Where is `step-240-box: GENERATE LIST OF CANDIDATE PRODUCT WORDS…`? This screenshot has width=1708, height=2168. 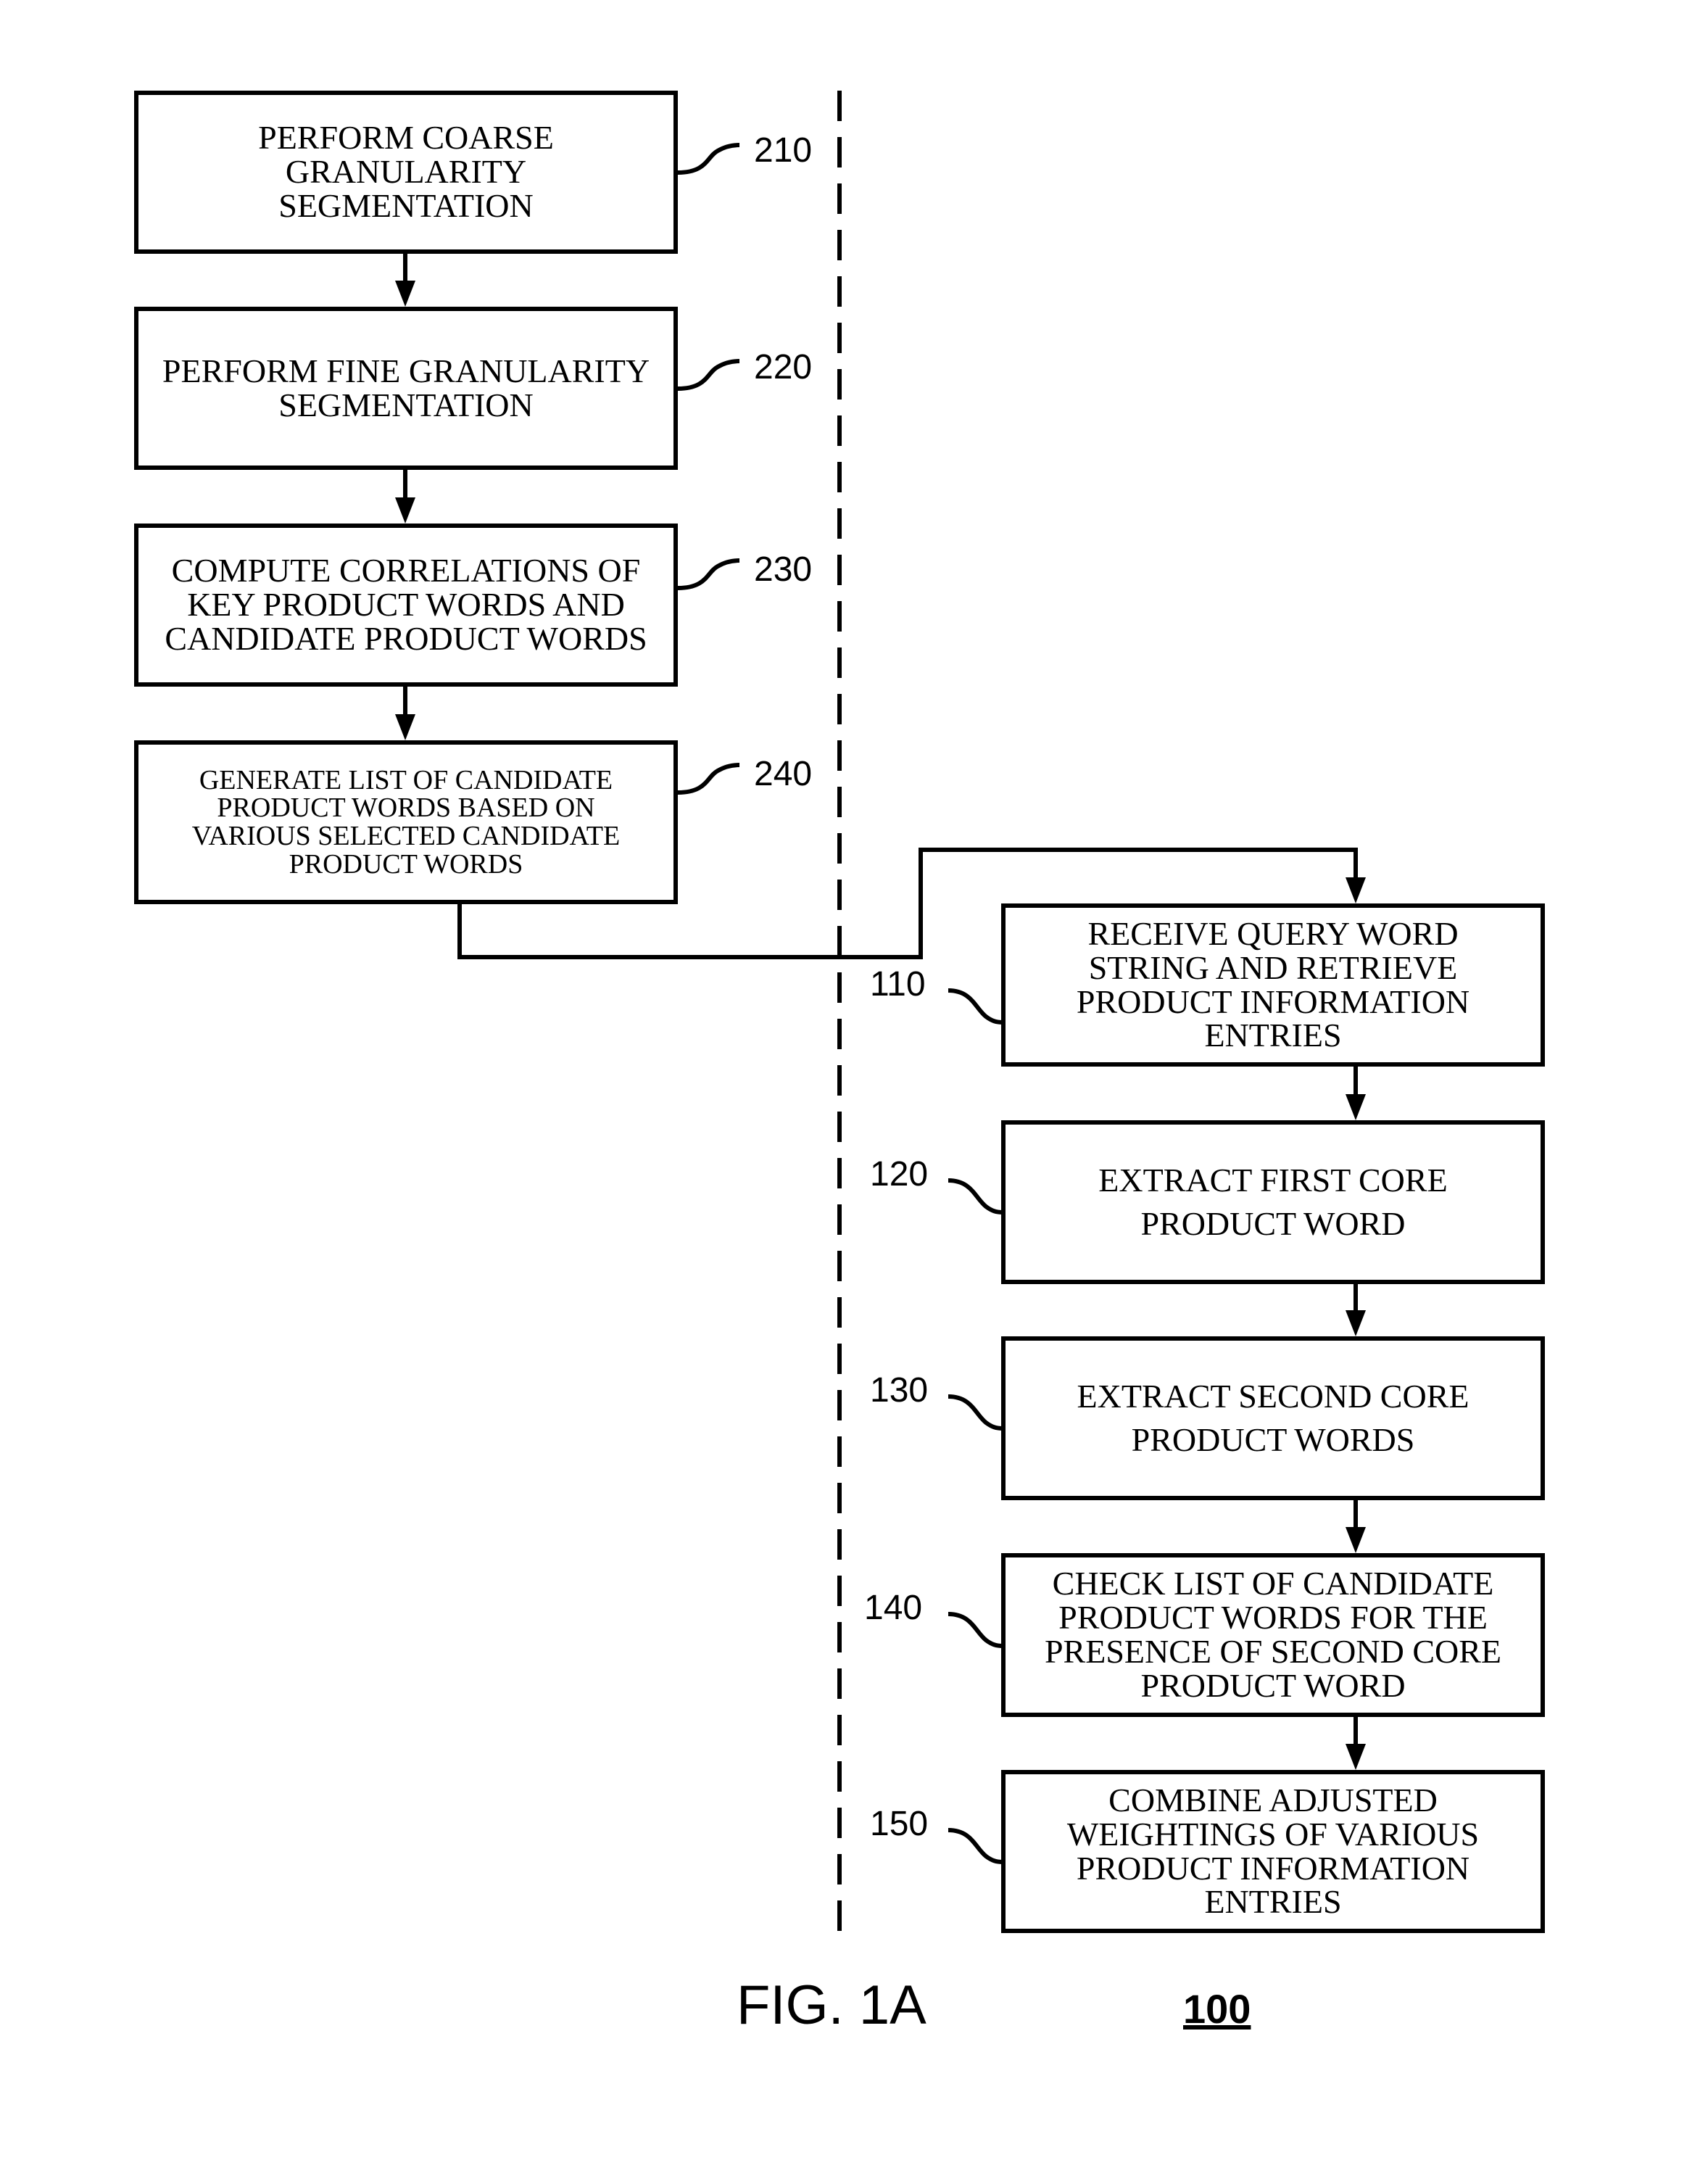 step-240-box: GENERATE LIST OF CANDIDATE PRODUCT WORDS… is located at coordinates (406, 822).